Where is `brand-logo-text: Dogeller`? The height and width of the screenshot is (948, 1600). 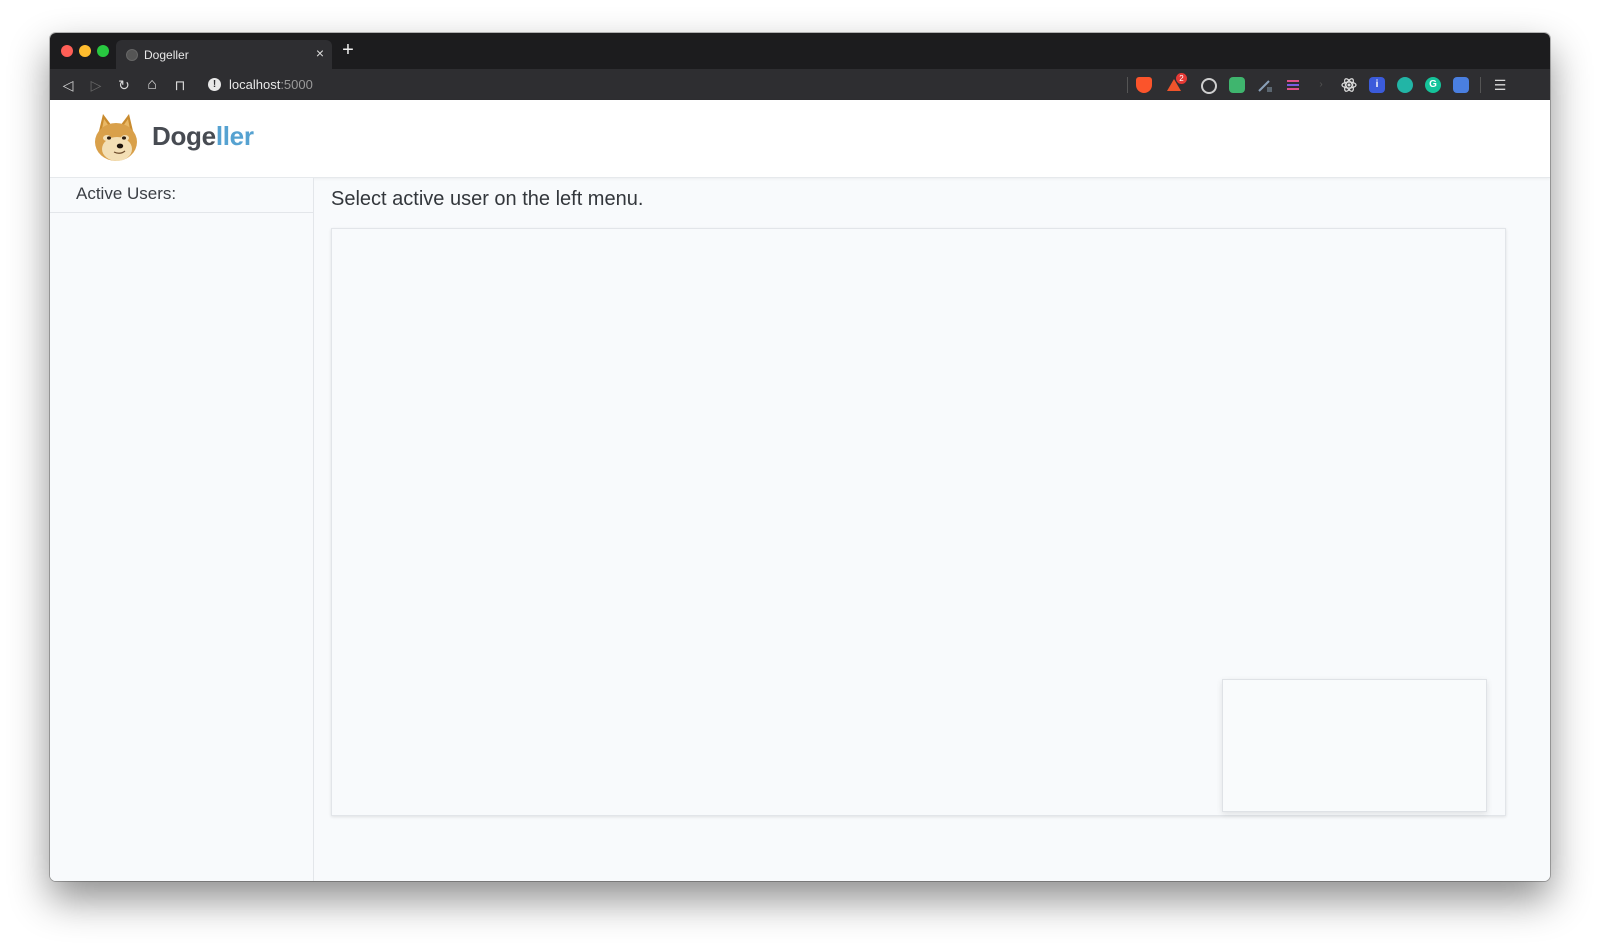 brand-logo-text: Dogeller is located at coordinates (203, 136).